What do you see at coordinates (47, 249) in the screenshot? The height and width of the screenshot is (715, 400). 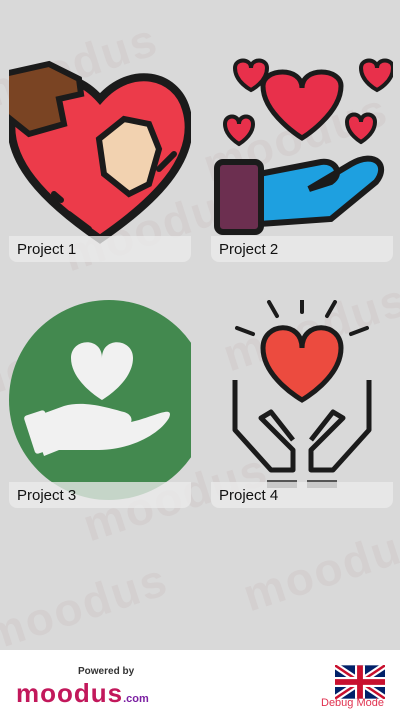 I see `project-label: Project 1` at bounding box center [47, 249].